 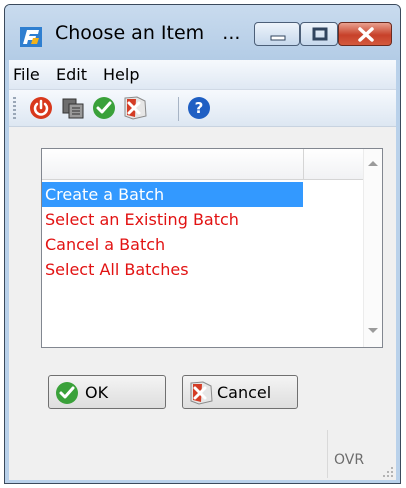 What do you see at coordinates (277, 34) in the screenshot?
I see `minimize-button` at bounding box center [277, 34].